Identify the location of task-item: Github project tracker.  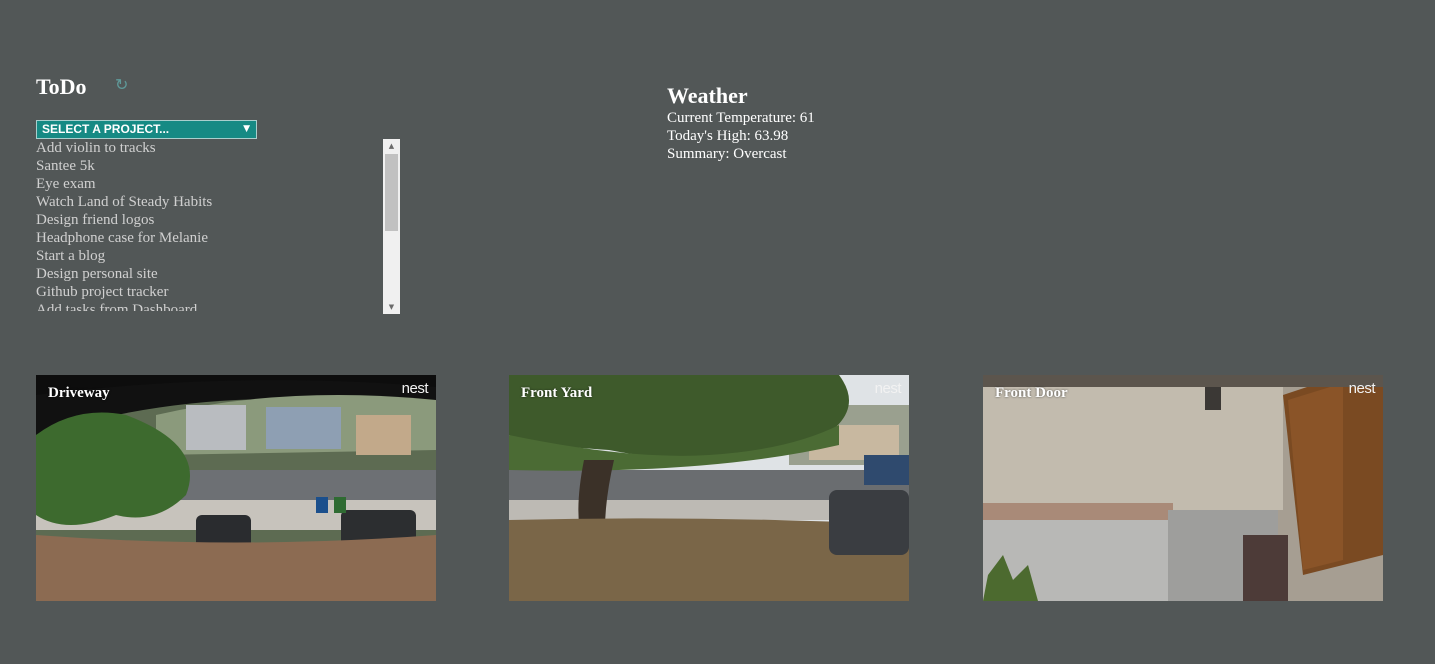
(211, 292).